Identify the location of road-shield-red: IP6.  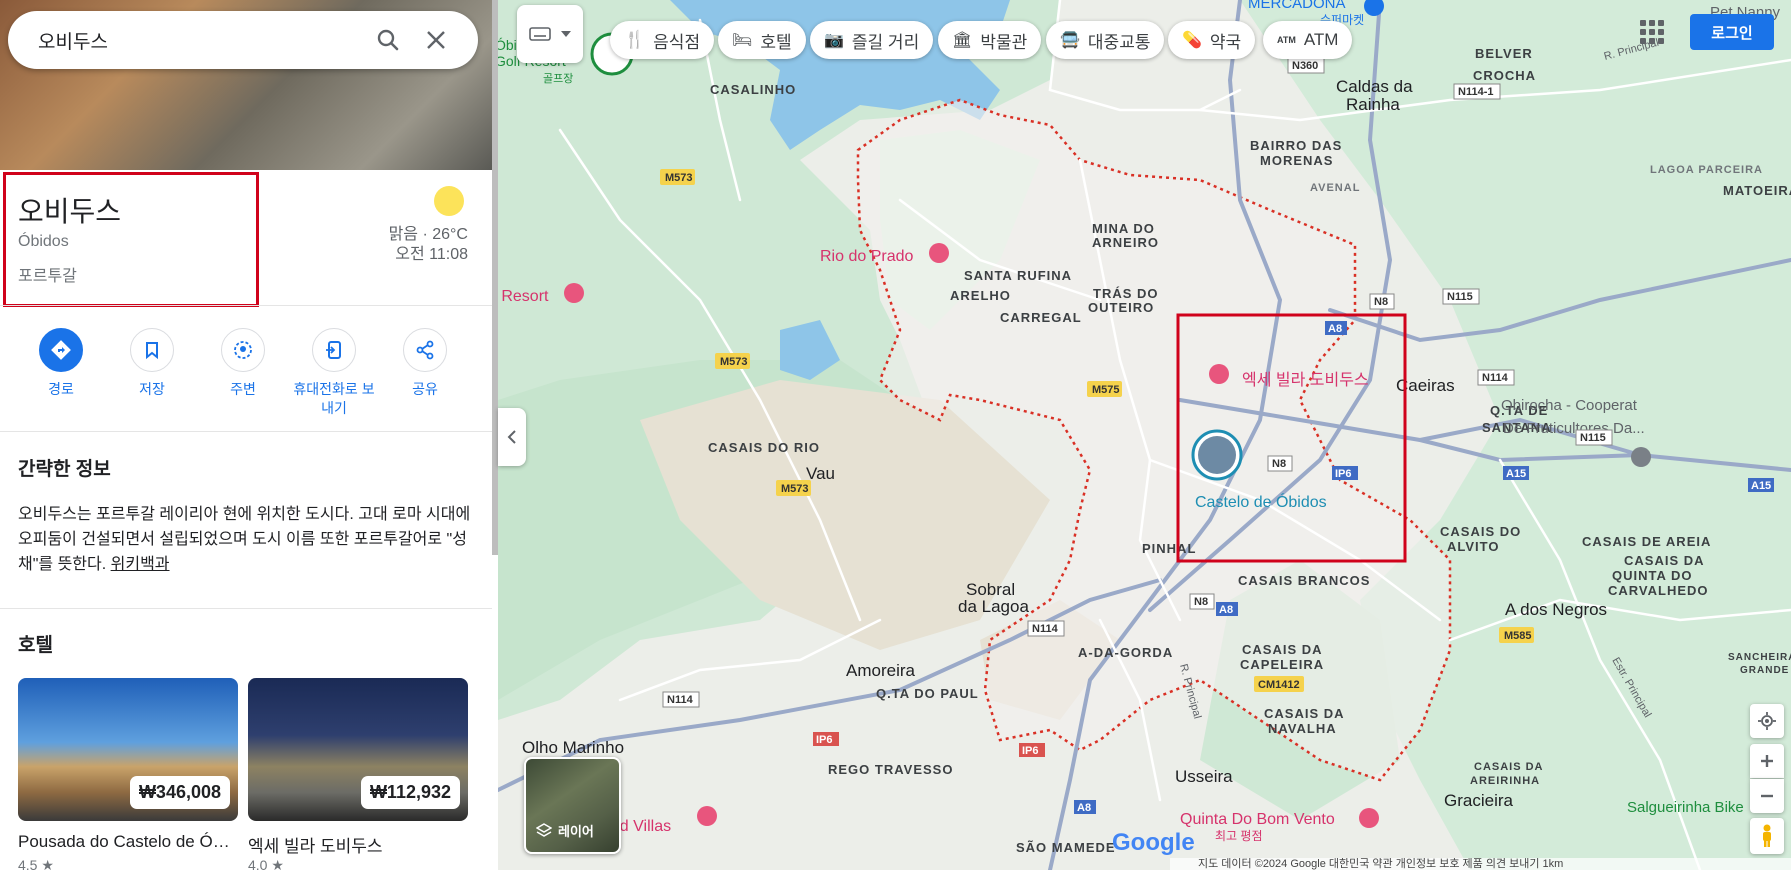
(826, 739).